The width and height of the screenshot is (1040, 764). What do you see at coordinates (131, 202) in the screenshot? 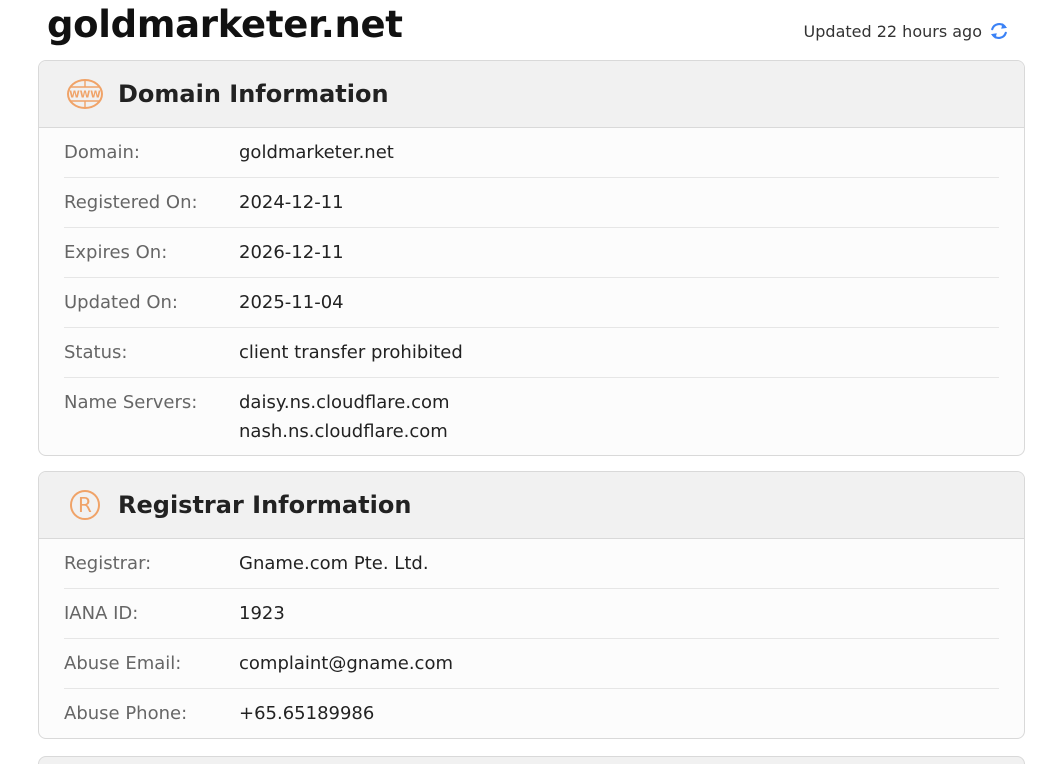
I see `field-label: Registered On:` at bounding box center [131, 202].